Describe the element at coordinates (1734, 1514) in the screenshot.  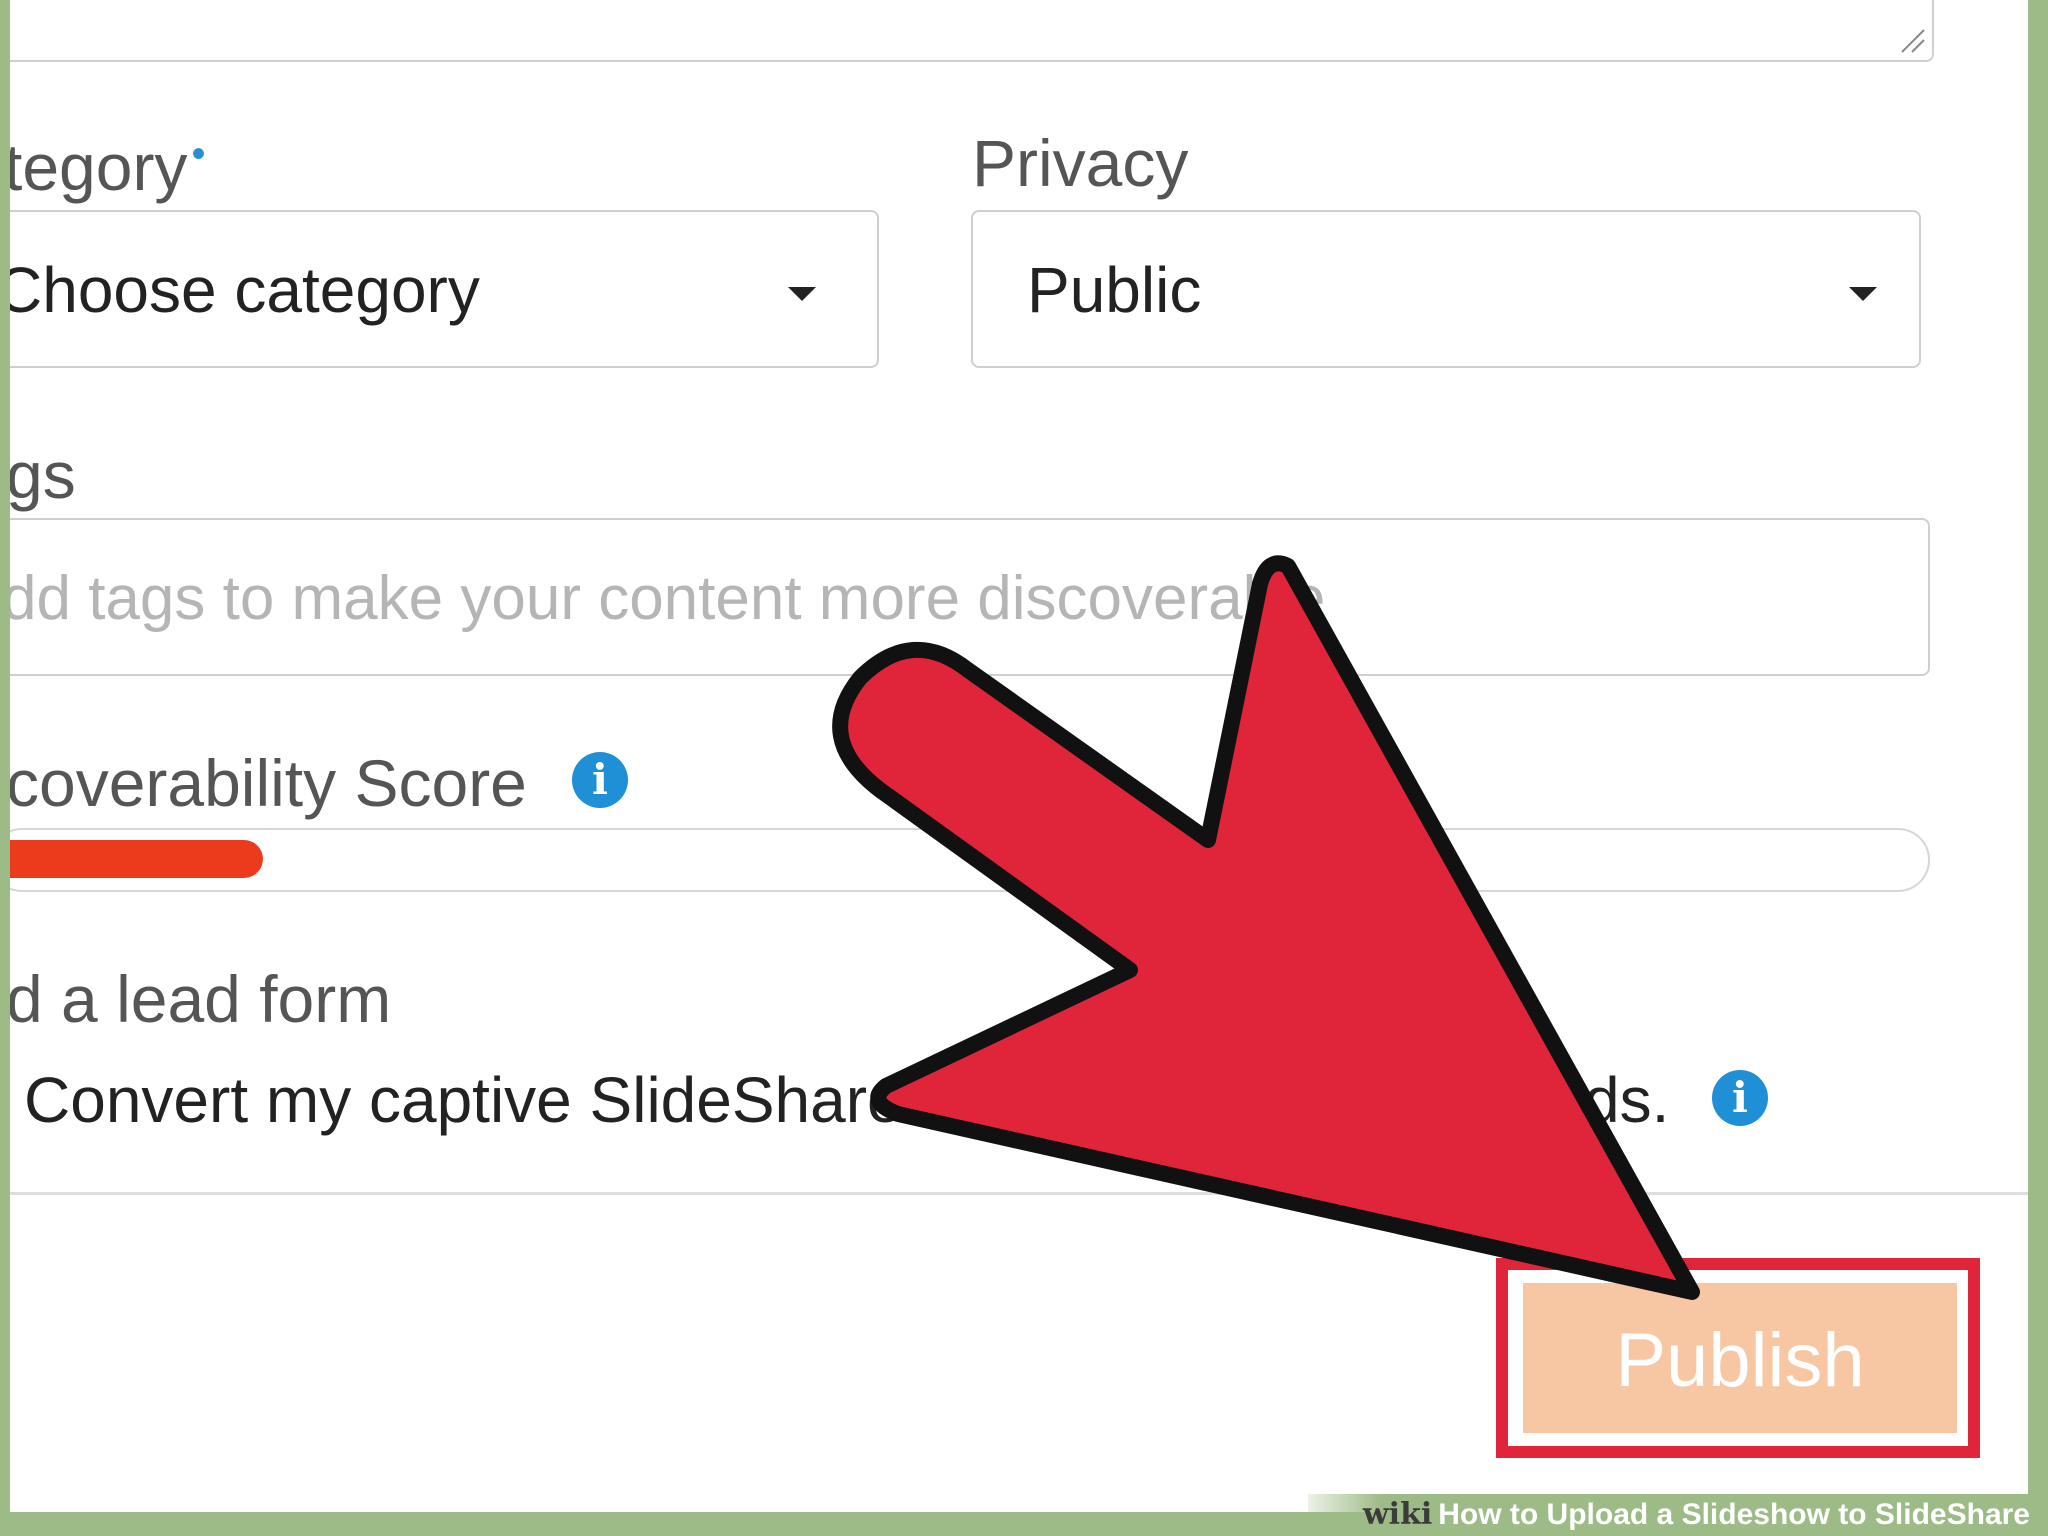
I see `watermark-title: How to Upload a Slideshow to SlideShare` at that location.